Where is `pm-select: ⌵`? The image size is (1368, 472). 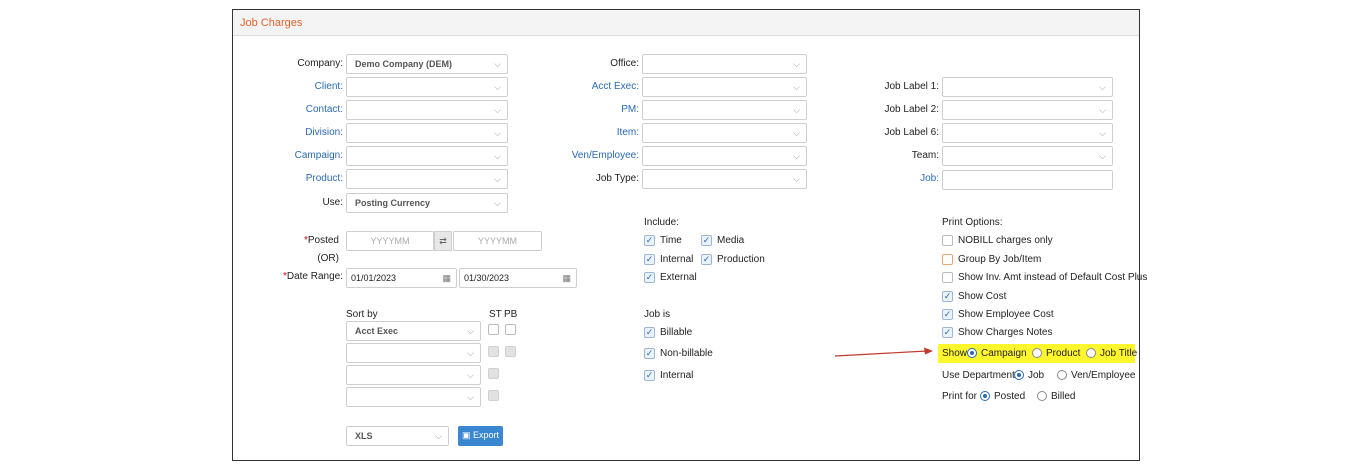 pm-select: ⌵ is located at coordinates (724, 110).